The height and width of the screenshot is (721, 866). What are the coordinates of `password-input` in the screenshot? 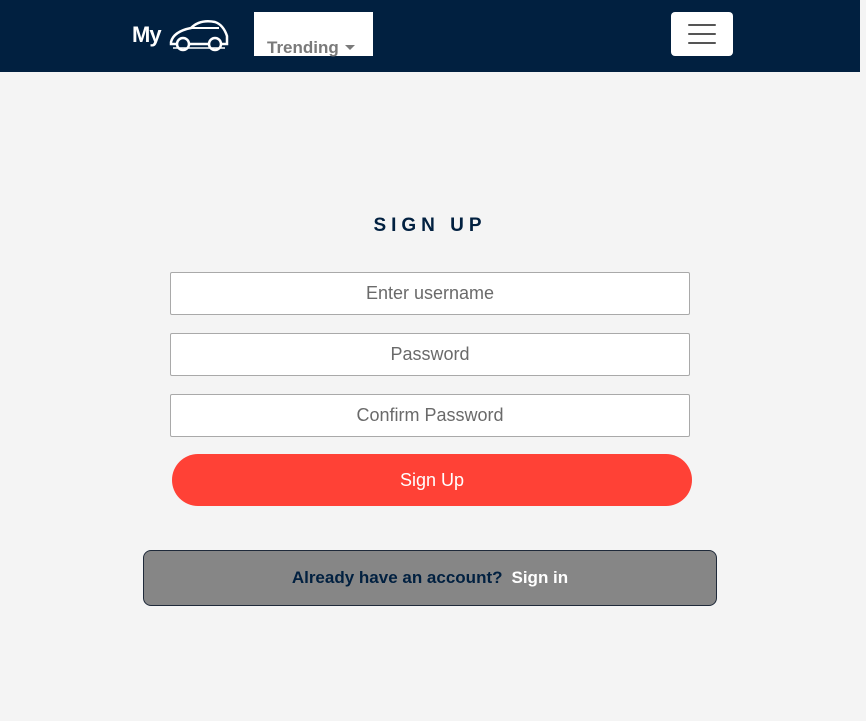 It's located at (430, 354).